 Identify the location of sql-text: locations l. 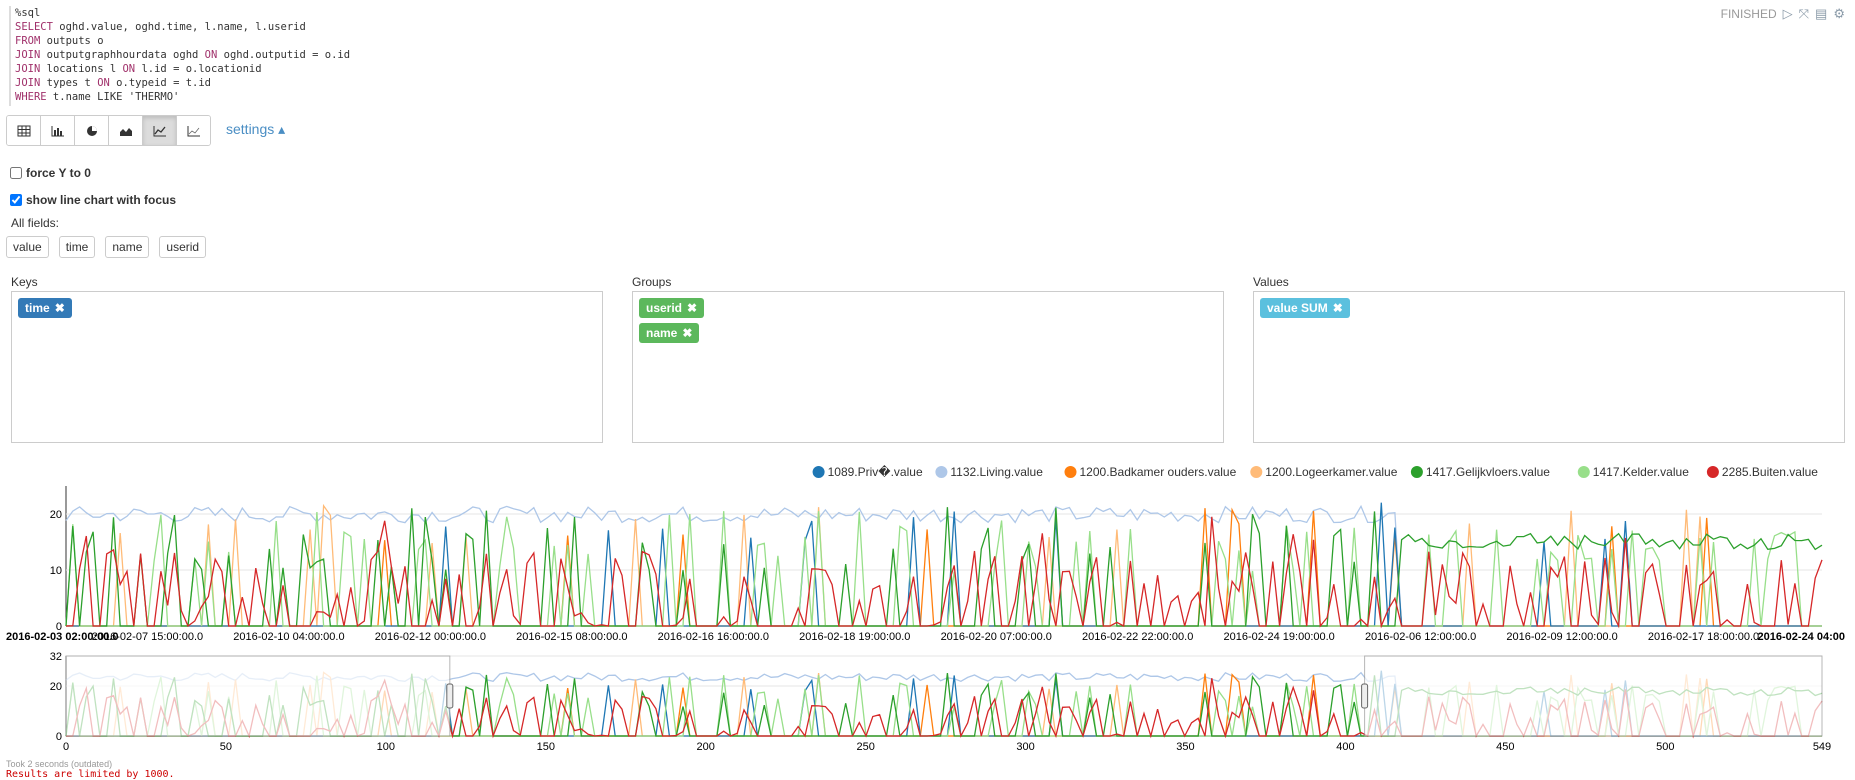
(81, 69).